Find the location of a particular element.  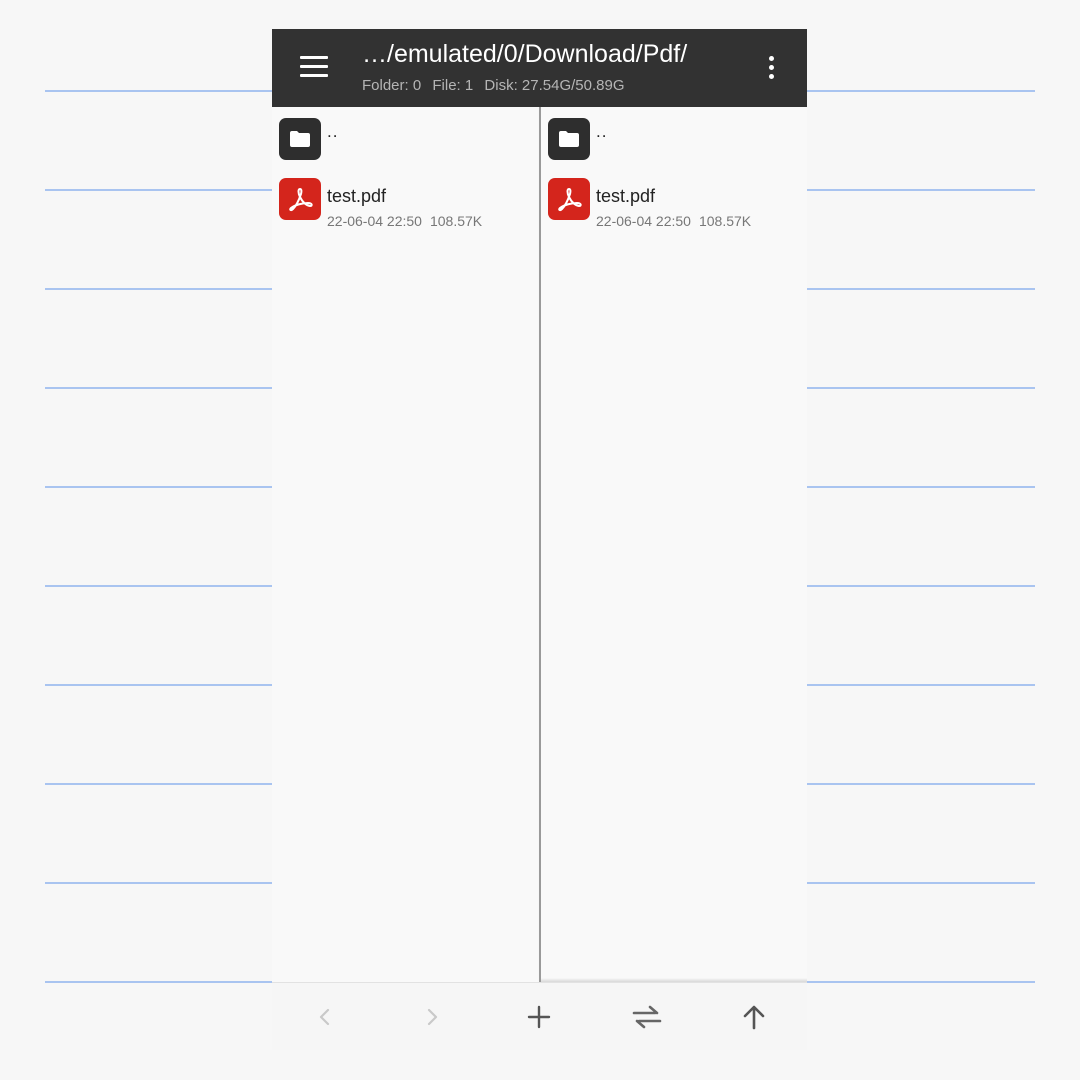

hamburger-menu-icon is located at coordinates (314, 68).